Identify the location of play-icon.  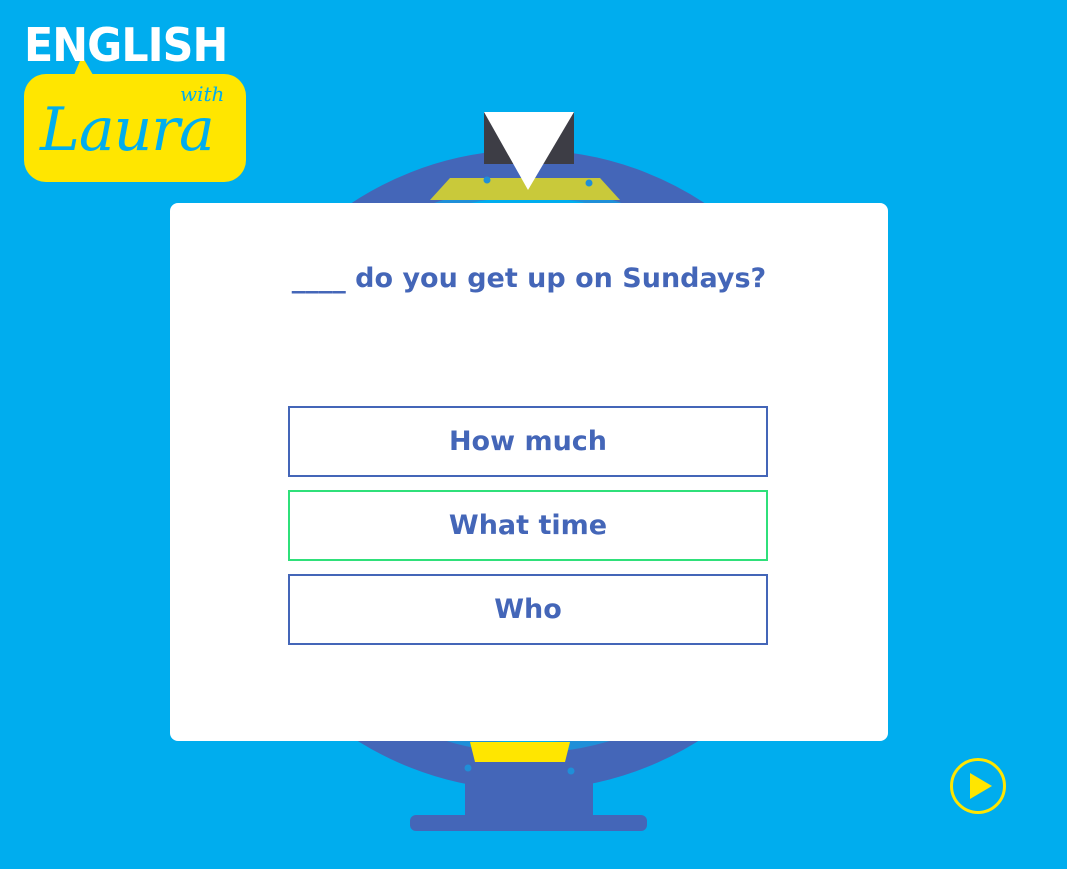
(978, 786).